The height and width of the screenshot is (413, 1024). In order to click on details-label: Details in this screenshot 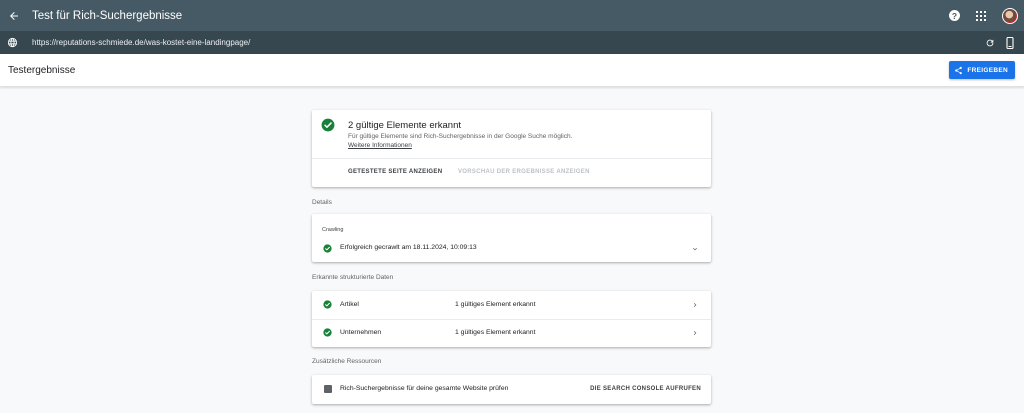, I will do `click(322, 202)`.